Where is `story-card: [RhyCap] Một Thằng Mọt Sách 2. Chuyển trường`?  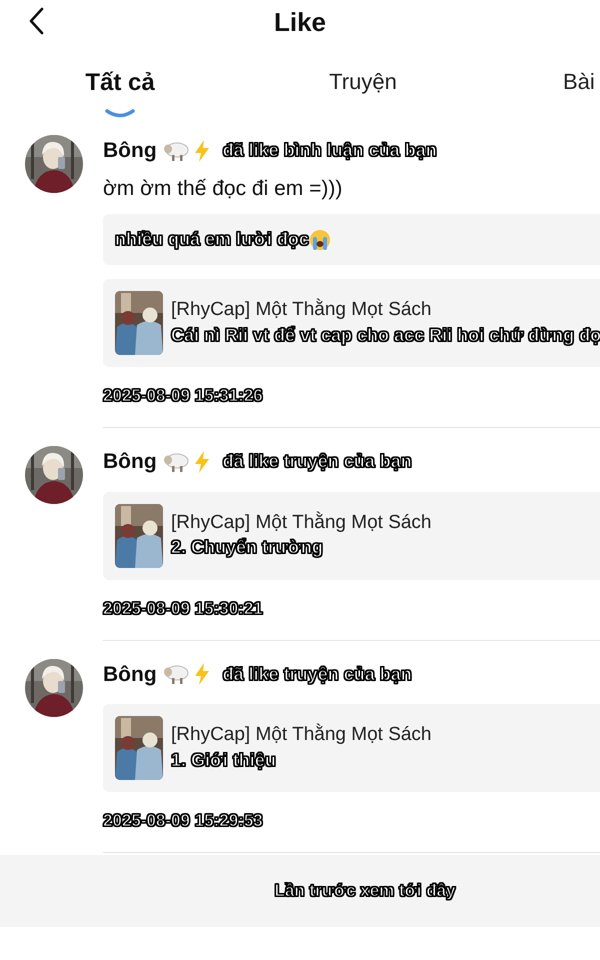
story-card: [RhyCap] Một Thằng Mọt Sách 2. Chuyển trường is located at coordinates (351, 536).